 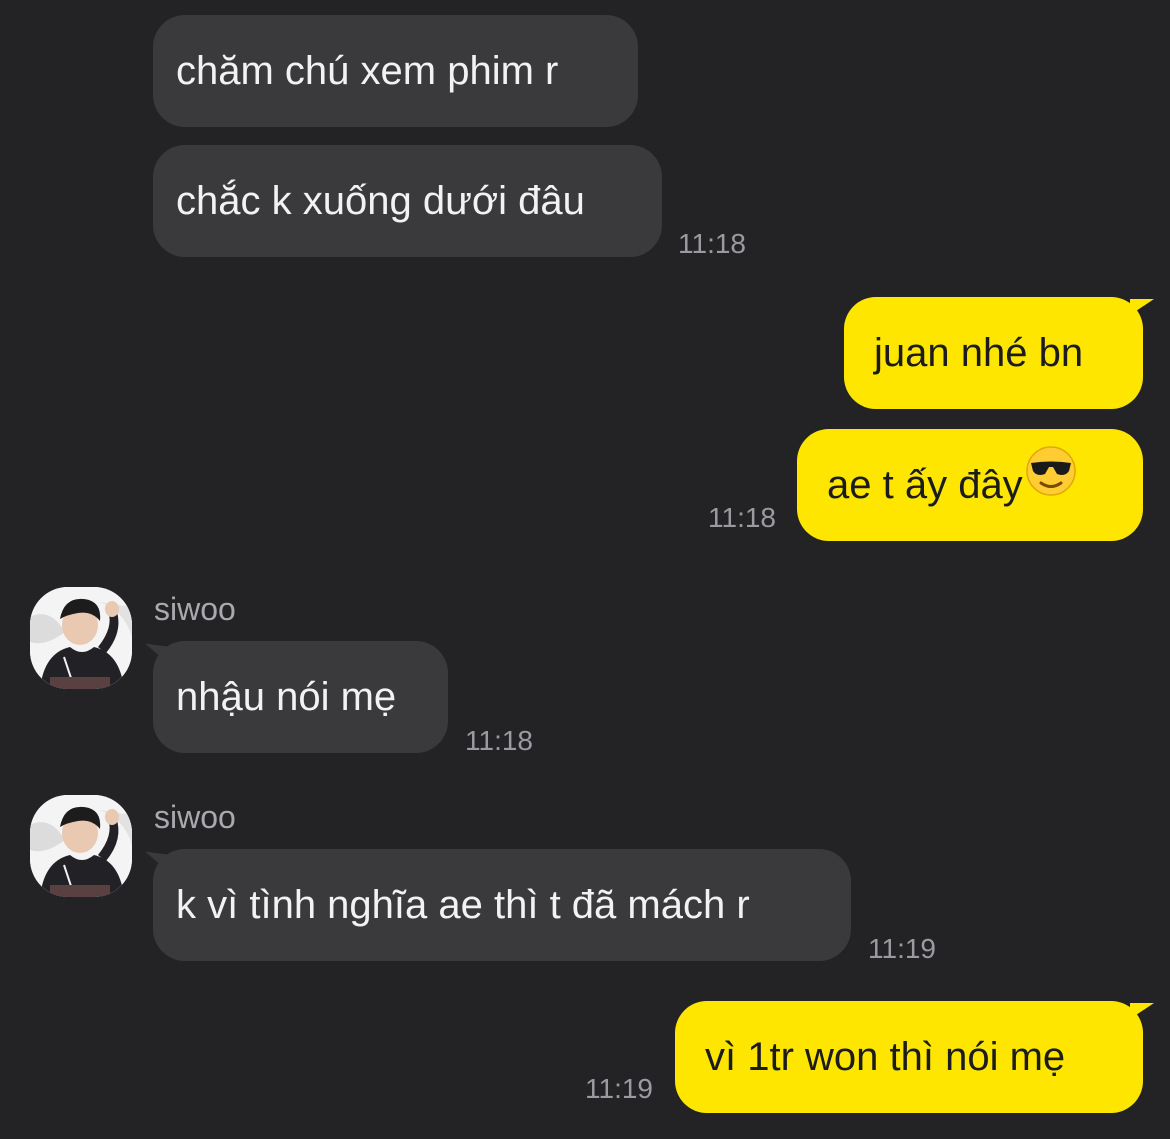 I want to click on message-text: chắc k xuống dưới đâu, so click(x=380, y=201).